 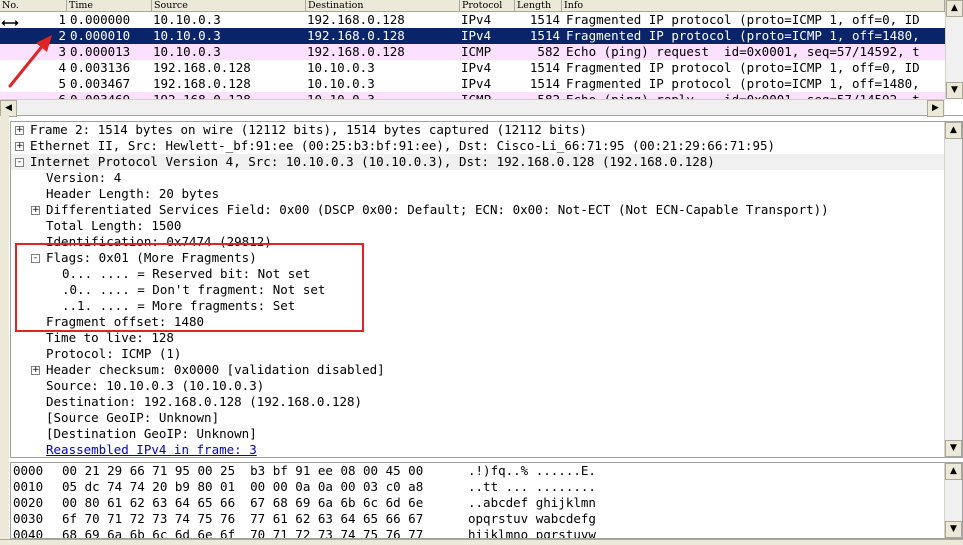 What do you see at coordinates (110, 337) in the screenshot?
I see `detail-text: Time to live: 128` at bounding box center [110, 337].